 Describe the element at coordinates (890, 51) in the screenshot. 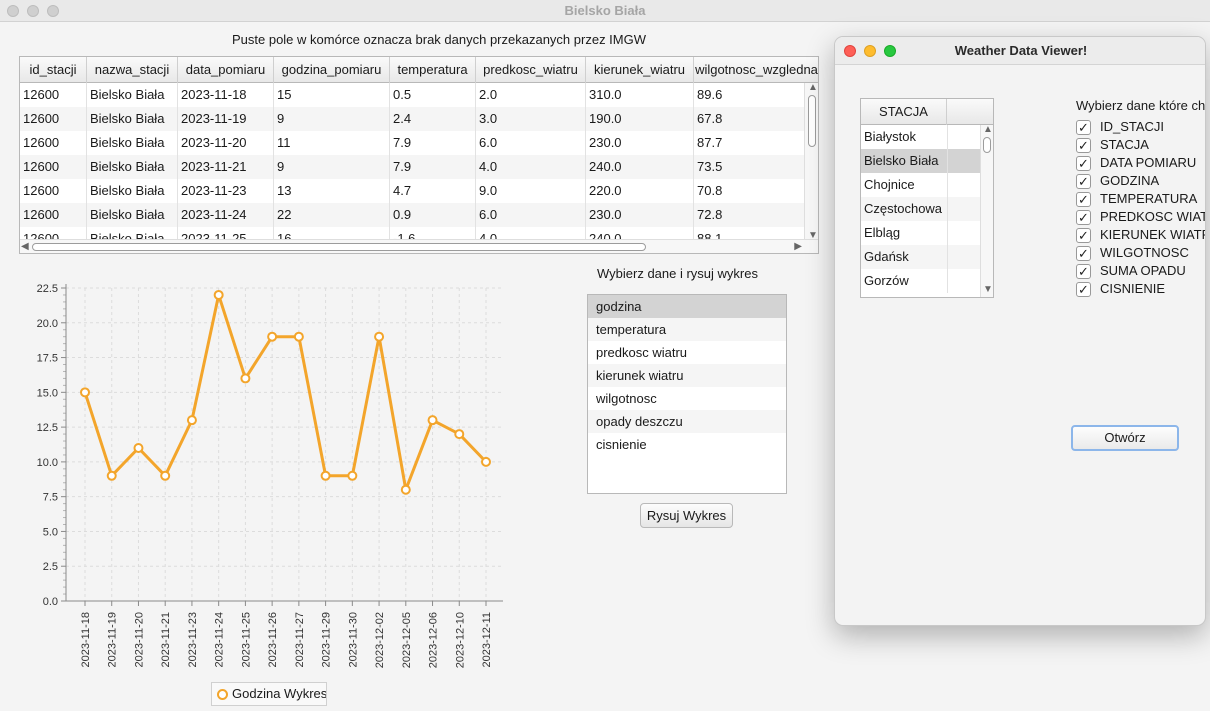

I see `zoom-icon` at that location.